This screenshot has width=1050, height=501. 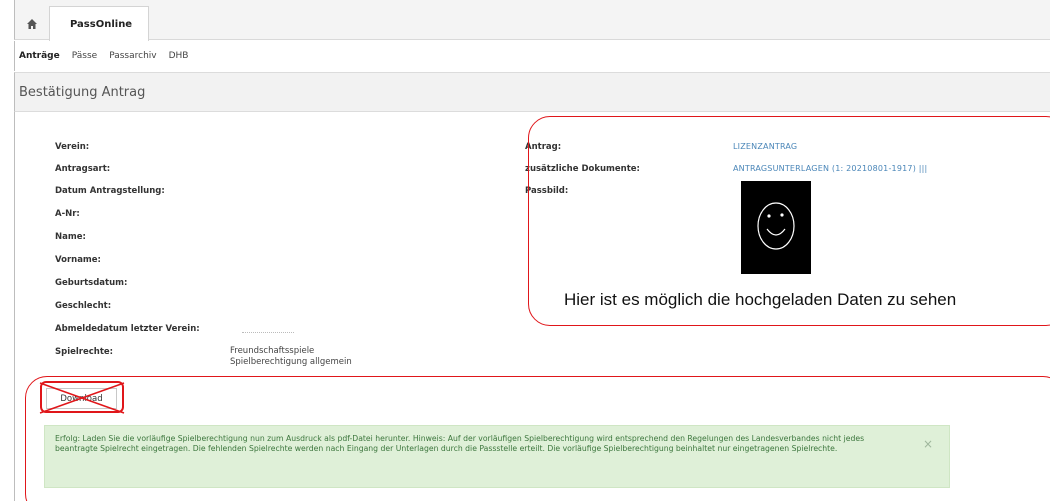 I want to click on nav-antraege: Anträge, so click(x=39, y=56).